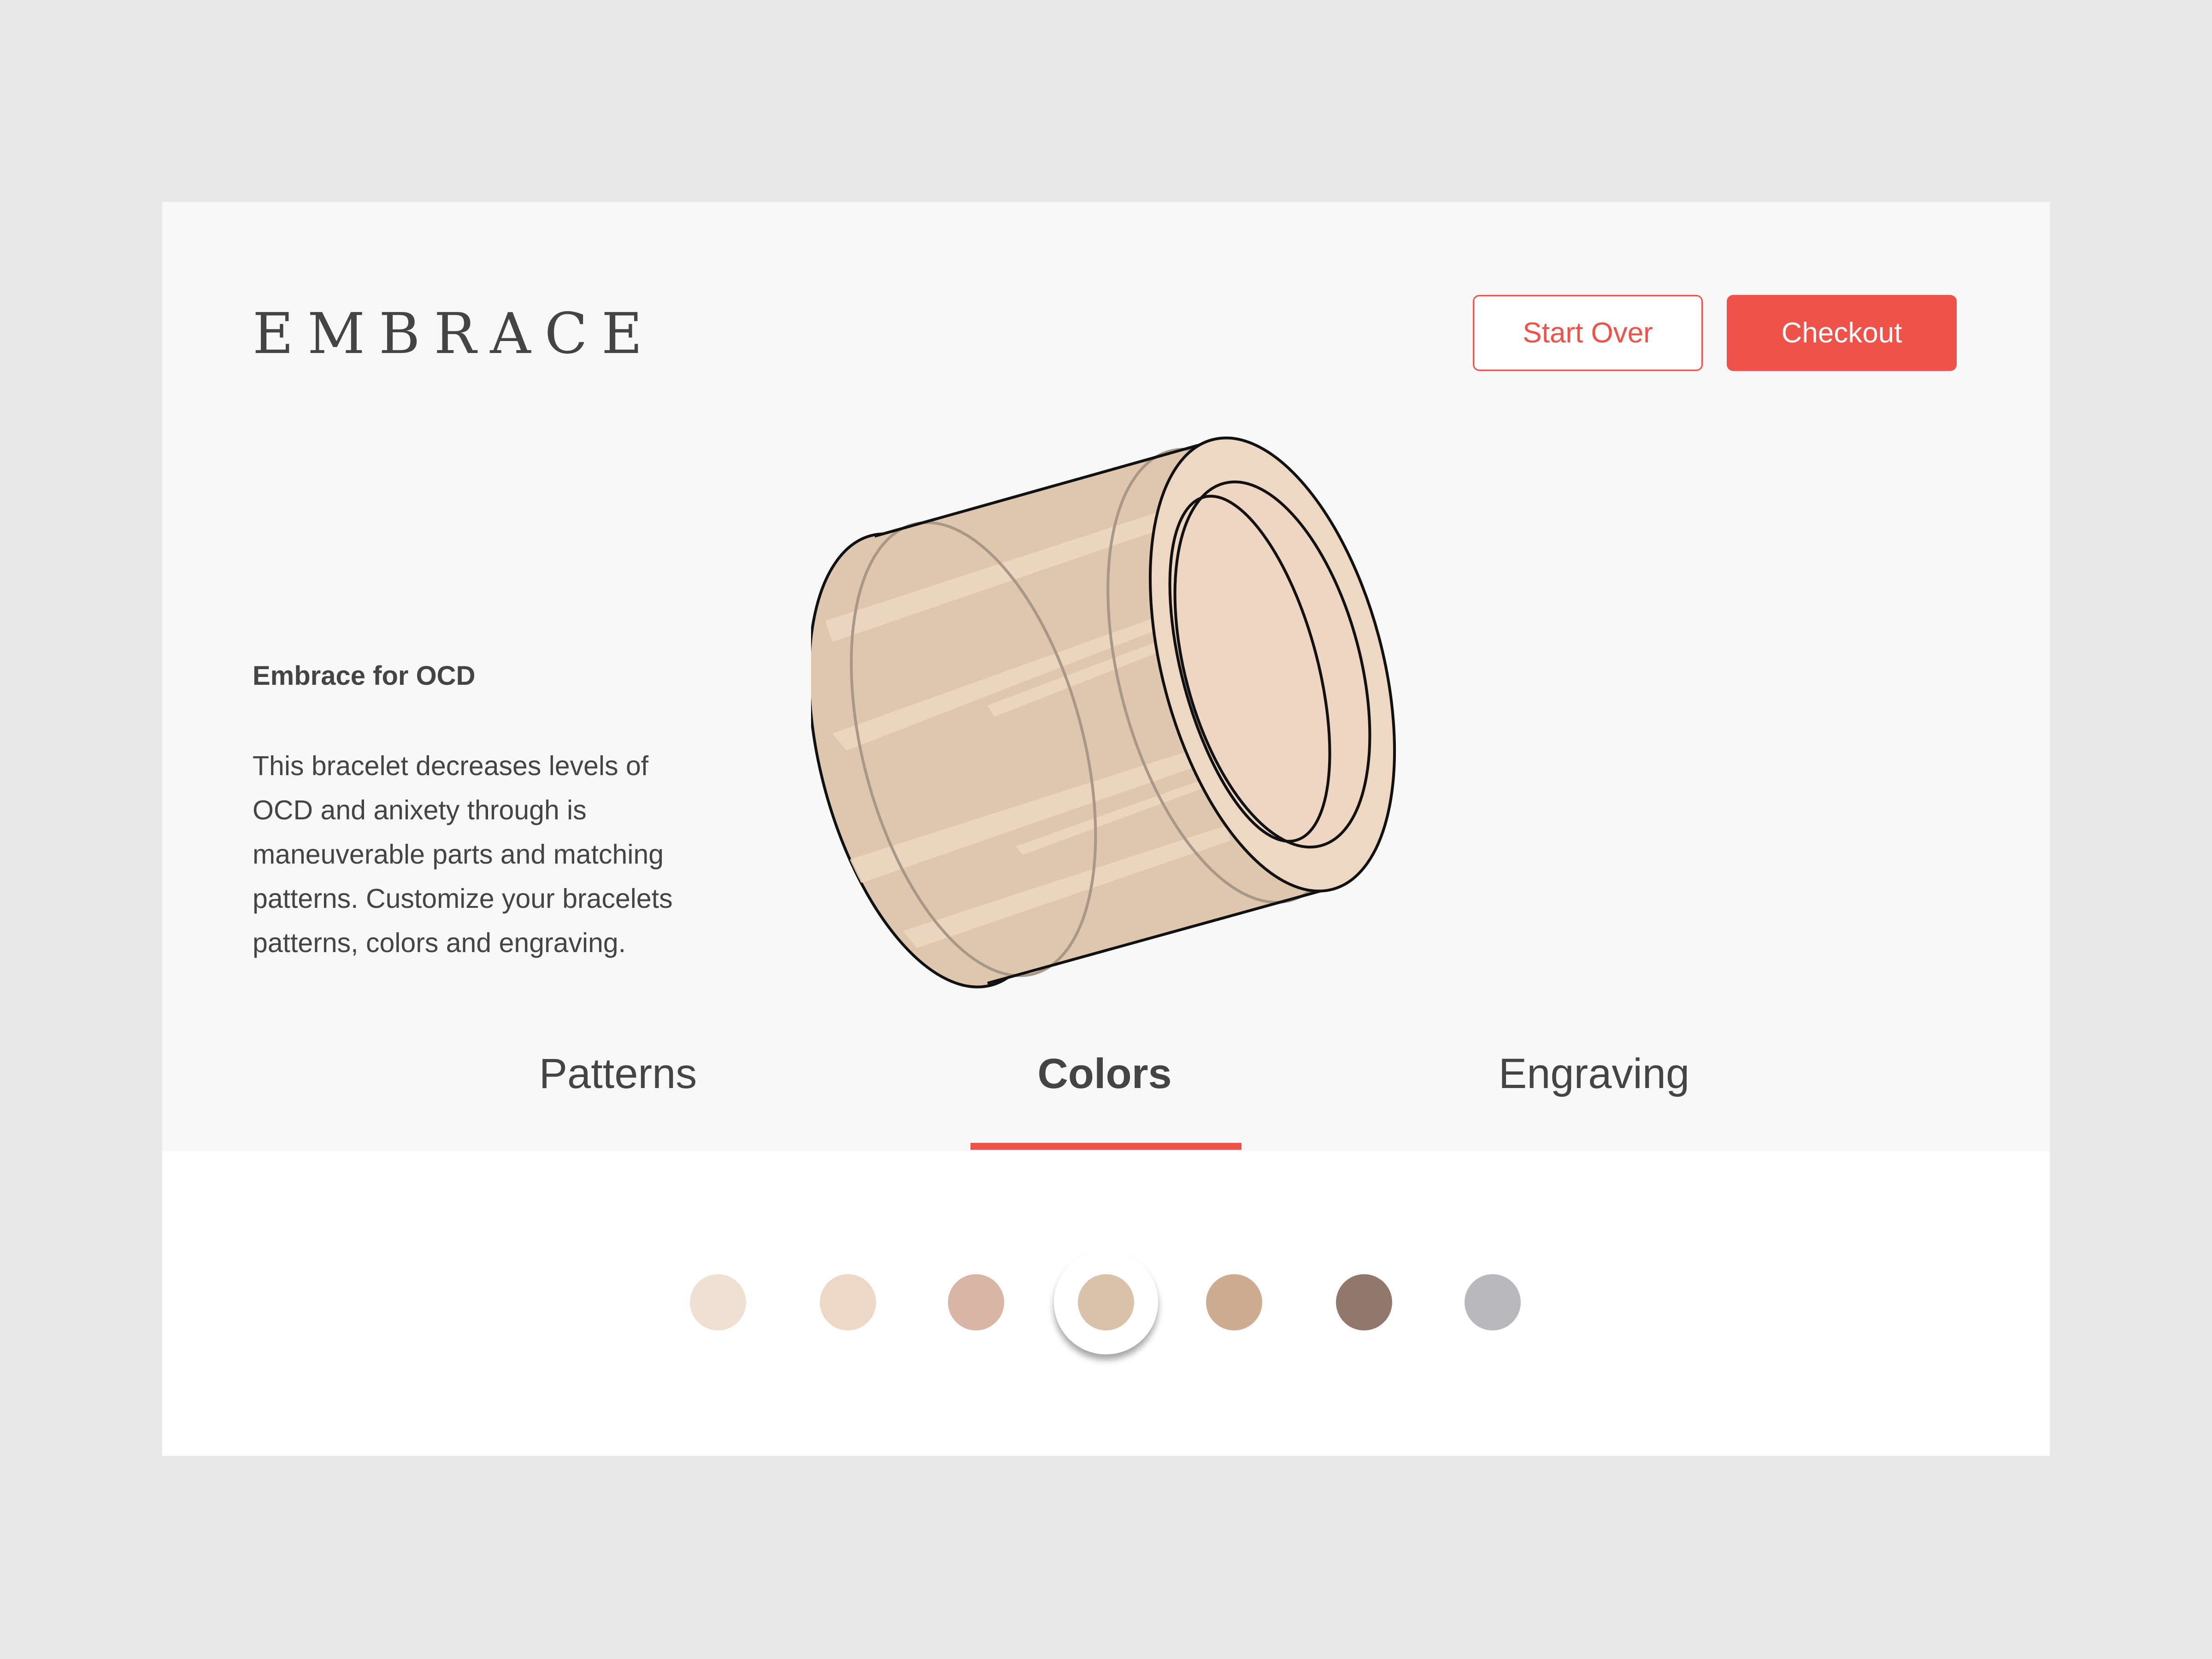  I want to click on brand-logo: EMBRACE, so click(454, 333).